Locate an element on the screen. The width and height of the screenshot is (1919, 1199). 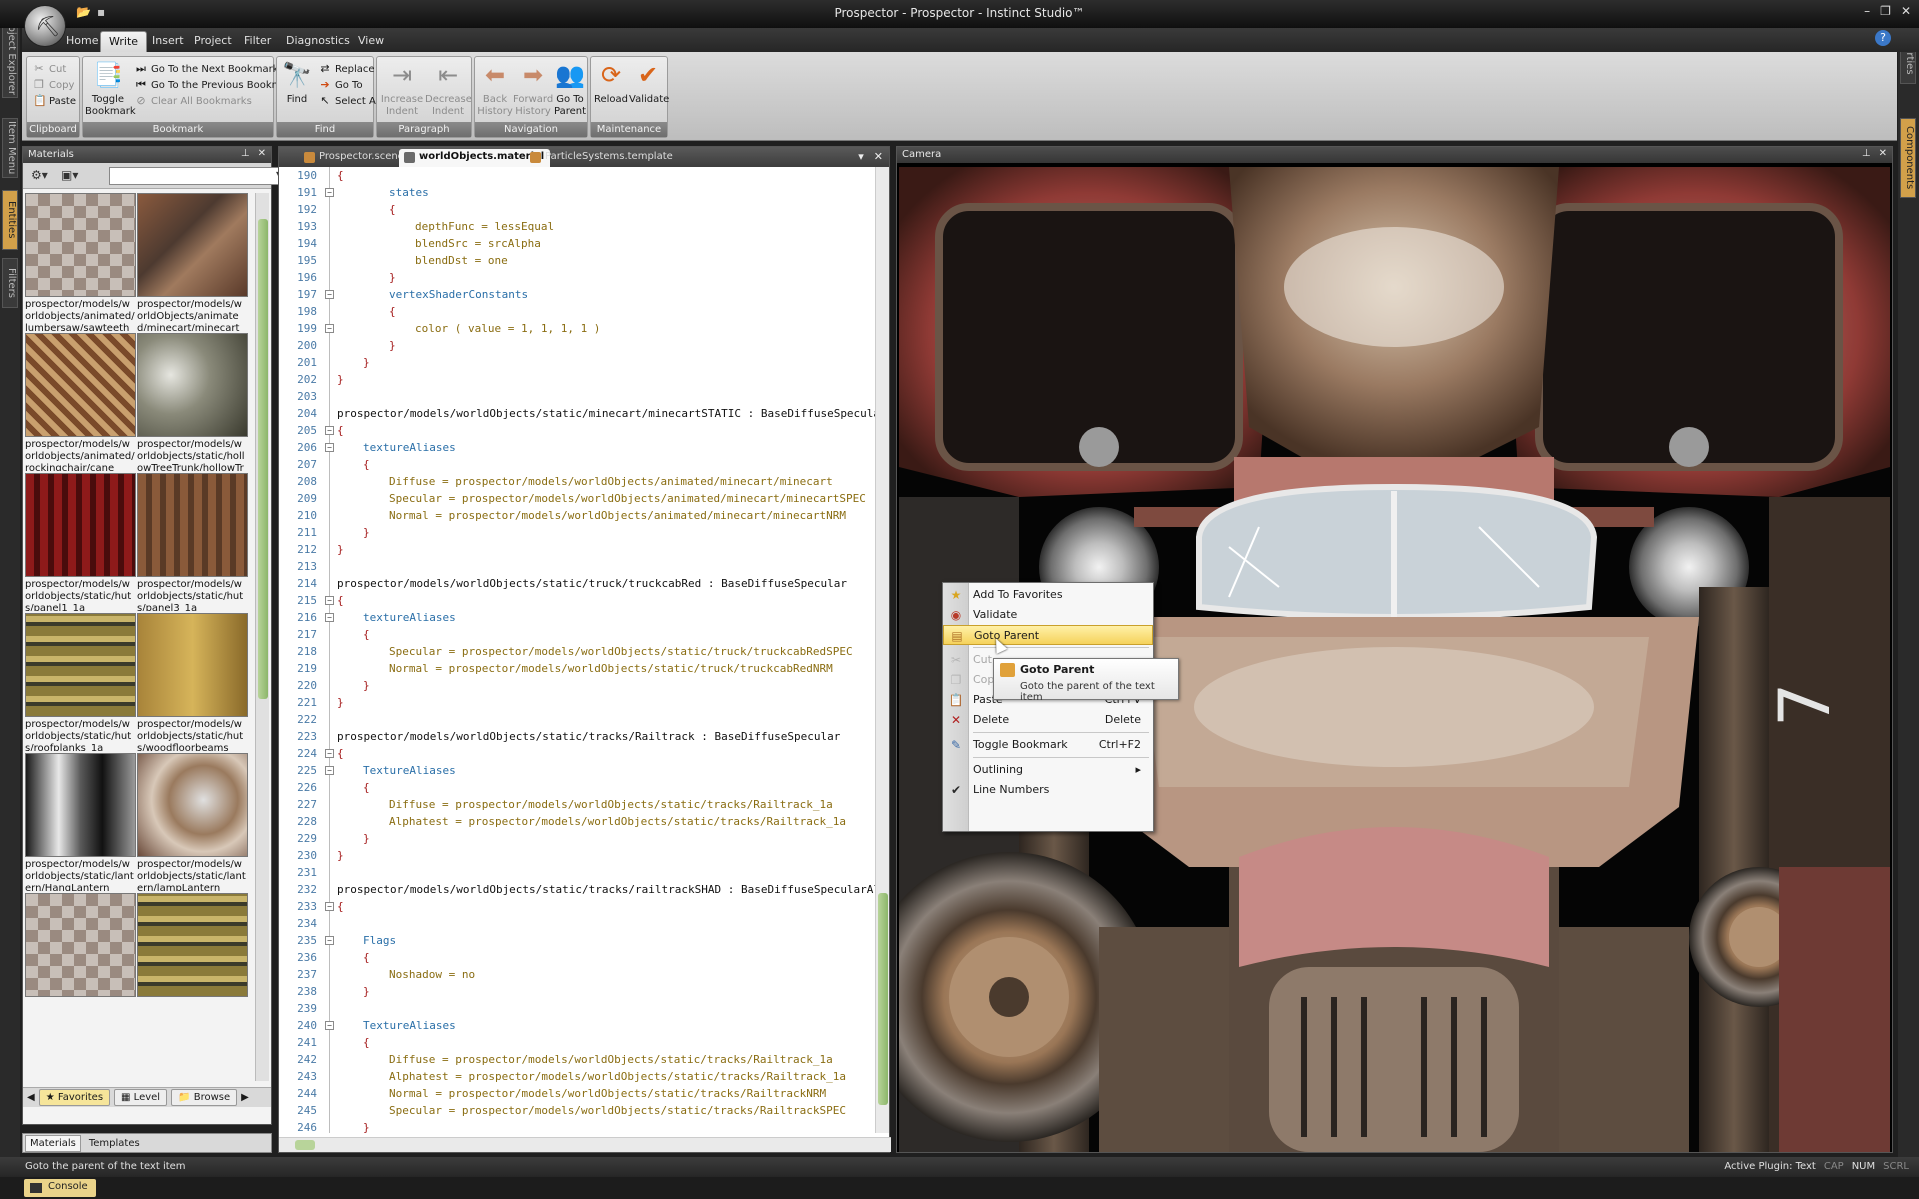
increase-indent-button: ⇥ Increase Indent is located at coordinates (402, 88).